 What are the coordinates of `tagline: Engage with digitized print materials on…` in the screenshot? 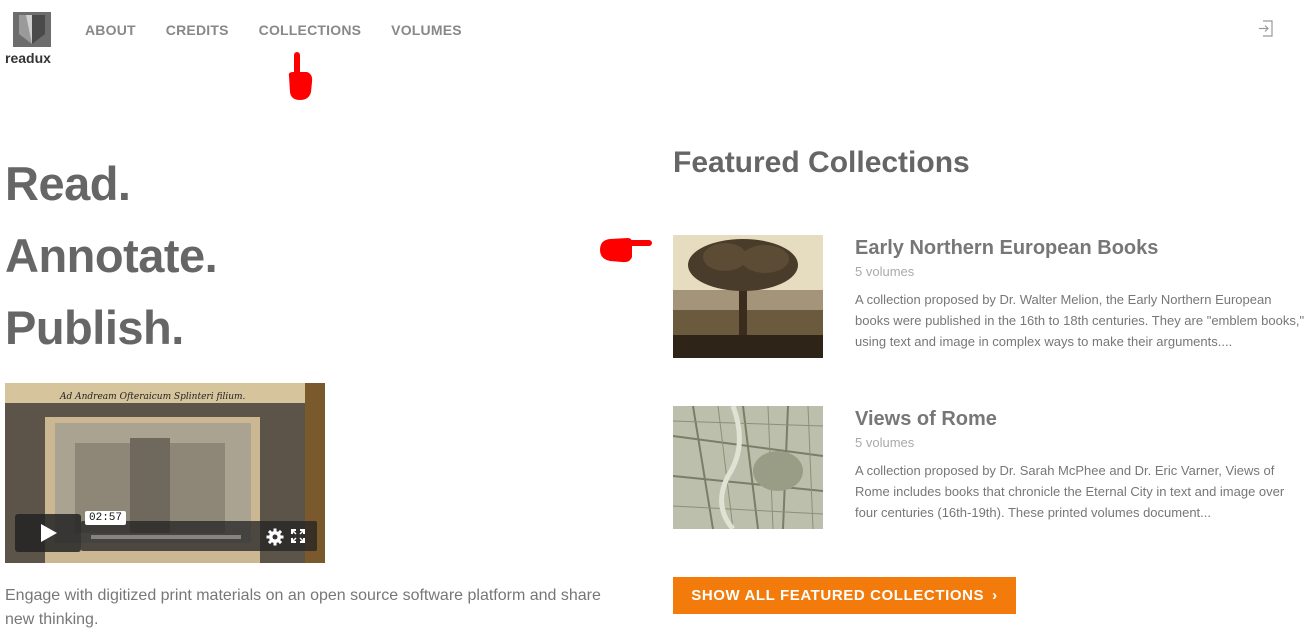 It's located at (303, 607).